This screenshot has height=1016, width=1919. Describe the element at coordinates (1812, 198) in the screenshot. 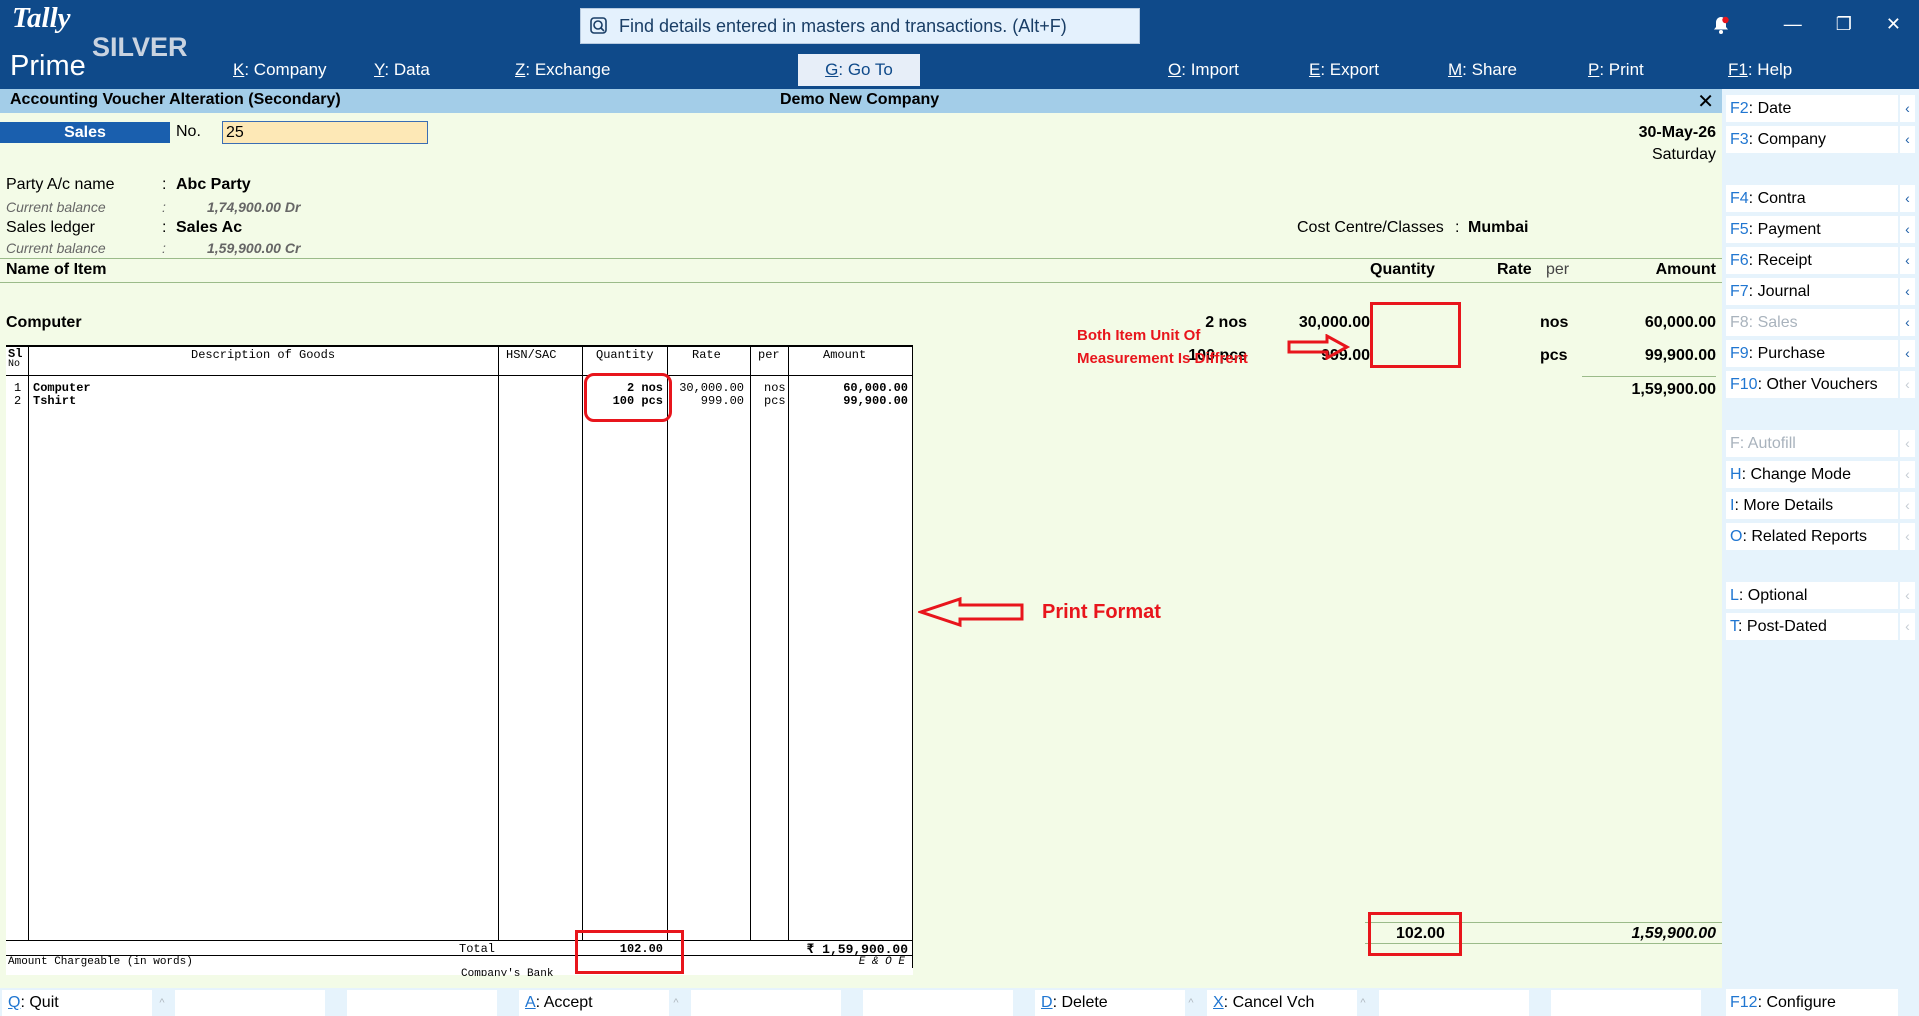

I see `sidebar-contra-button: F4: Contra` at that location.